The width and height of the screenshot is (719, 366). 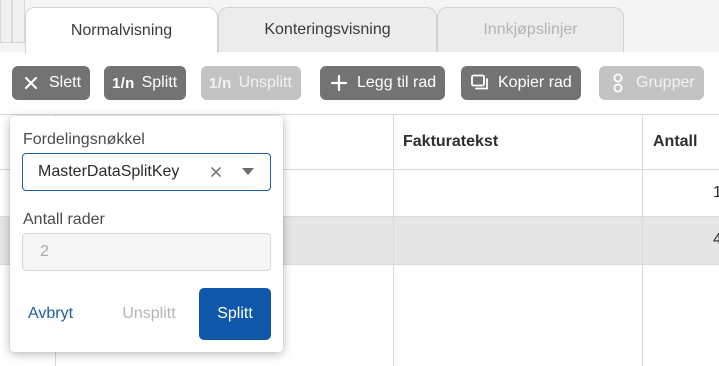 I want to click on split-key-label: Fordelingsnøkkel, so click(x=84, y=139).